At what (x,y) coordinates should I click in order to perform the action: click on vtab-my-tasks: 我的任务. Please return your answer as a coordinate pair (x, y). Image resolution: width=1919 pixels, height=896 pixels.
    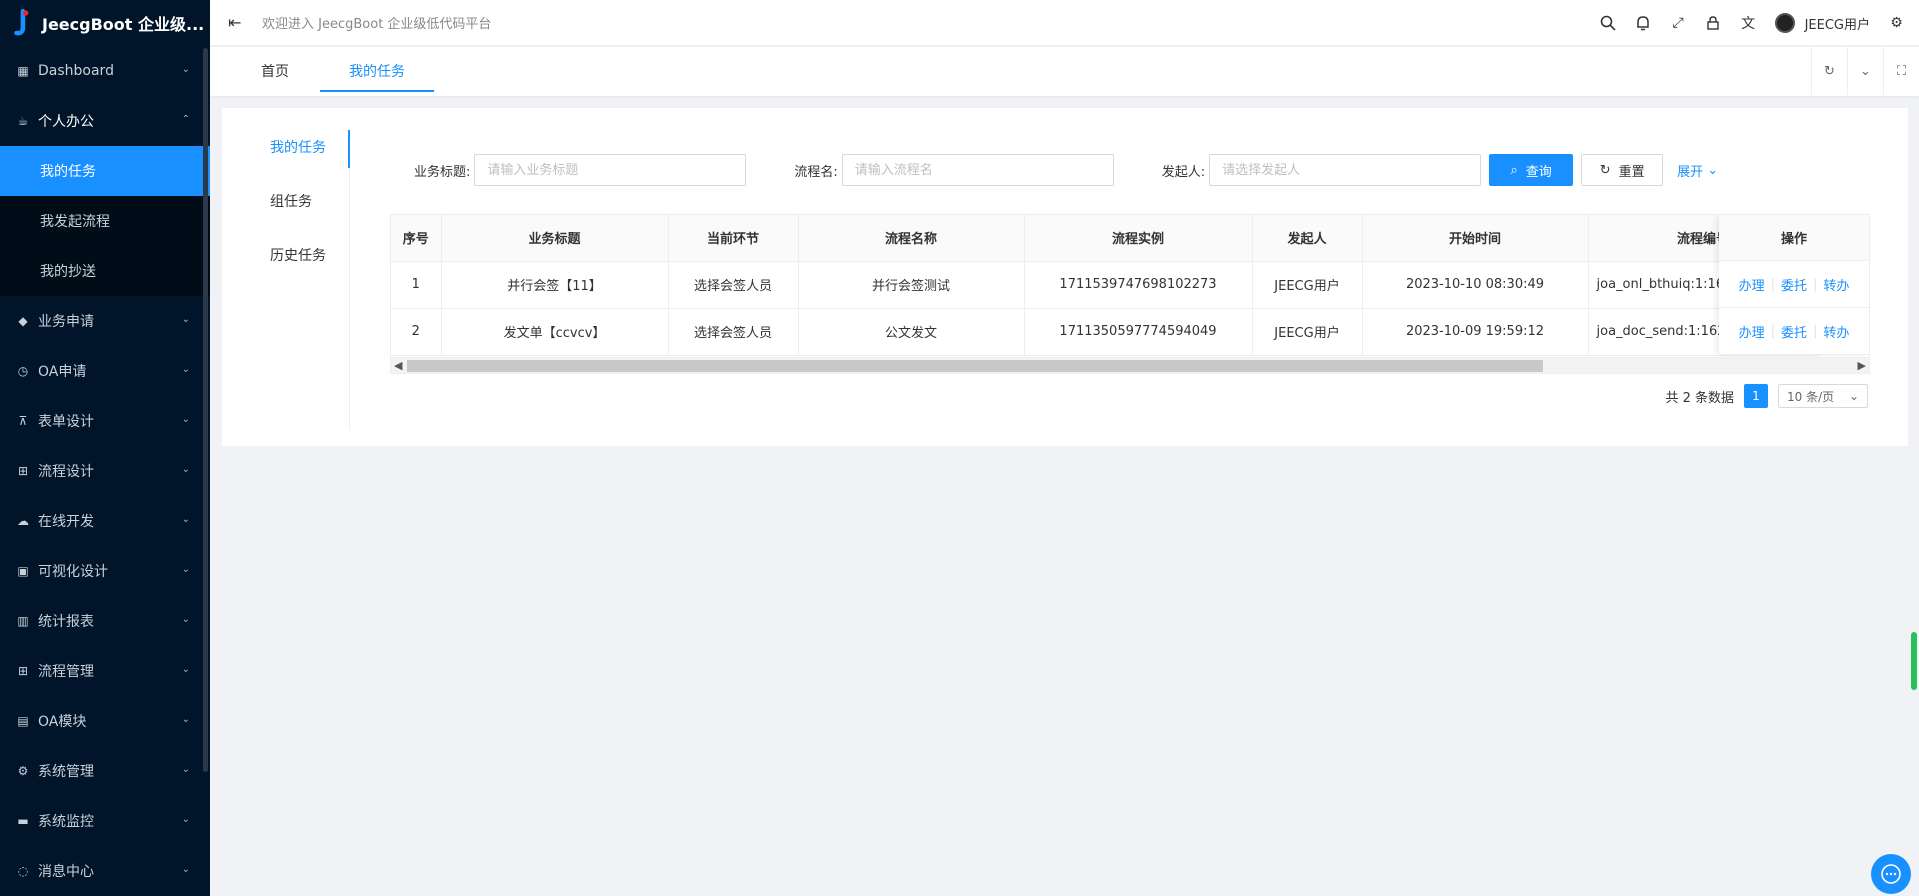
    Looking at the image, I should click on (286, 157).